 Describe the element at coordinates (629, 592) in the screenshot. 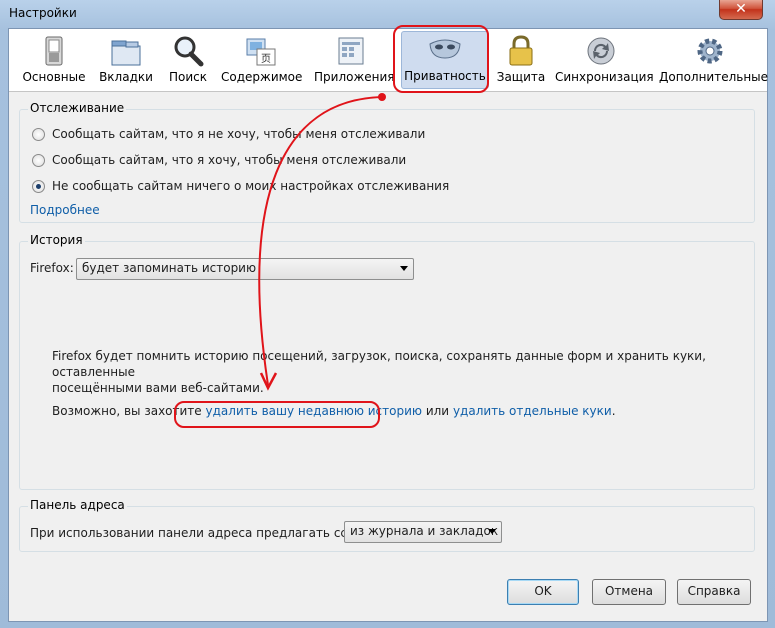

I see `cancel-button: Отмена` at that location.